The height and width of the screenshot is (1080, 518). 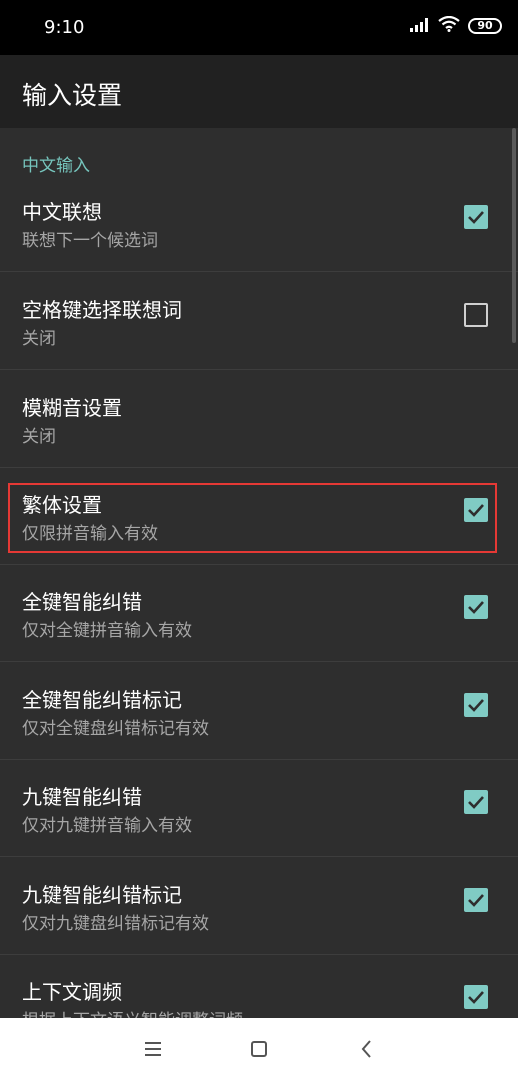 I want to click on pref-chinese-association: 中文联想 联想下一个候选词, so click(x=259, y=223).